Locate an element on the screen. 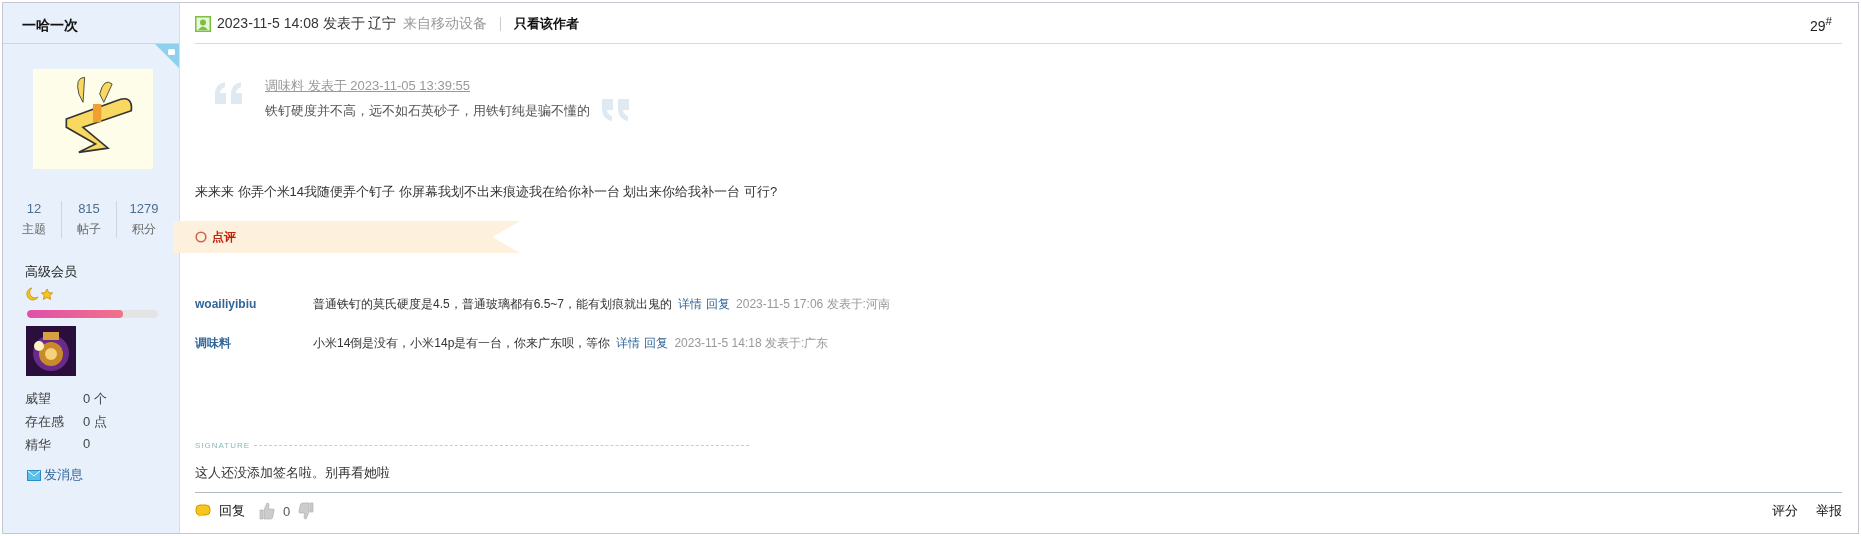 Image resolution: width=1861 pixels, height=536 pixels. comment-tab-label: 点评 is located at coordinates (224, 237).